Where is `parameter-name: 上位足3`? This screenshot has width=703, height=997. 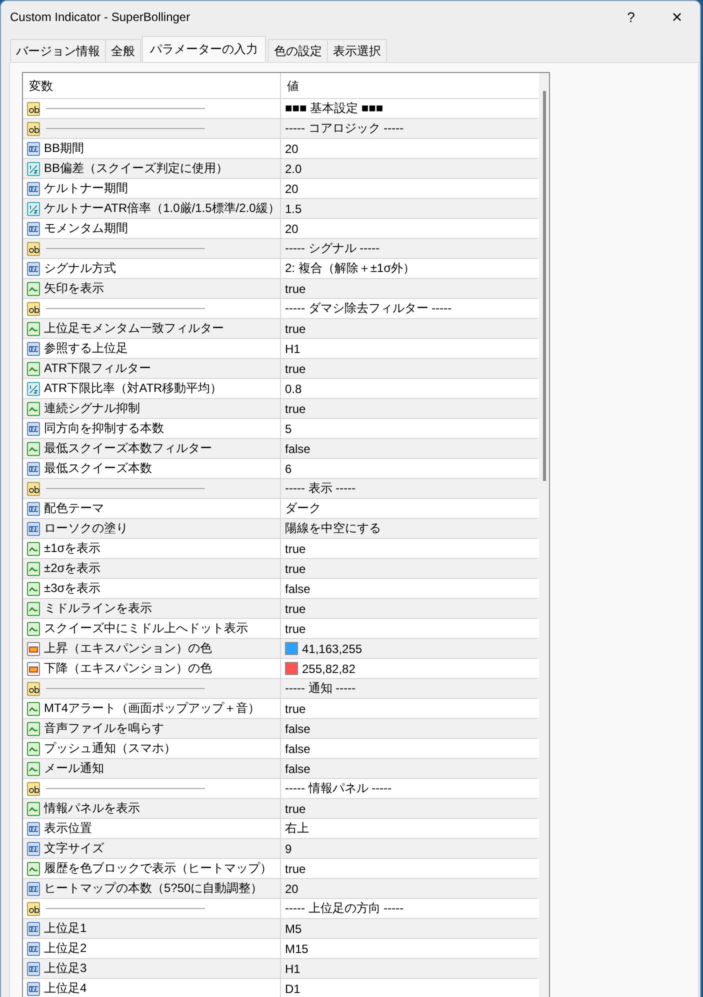
parameter-name: 上位足3 is located at coordinates (65, 968).